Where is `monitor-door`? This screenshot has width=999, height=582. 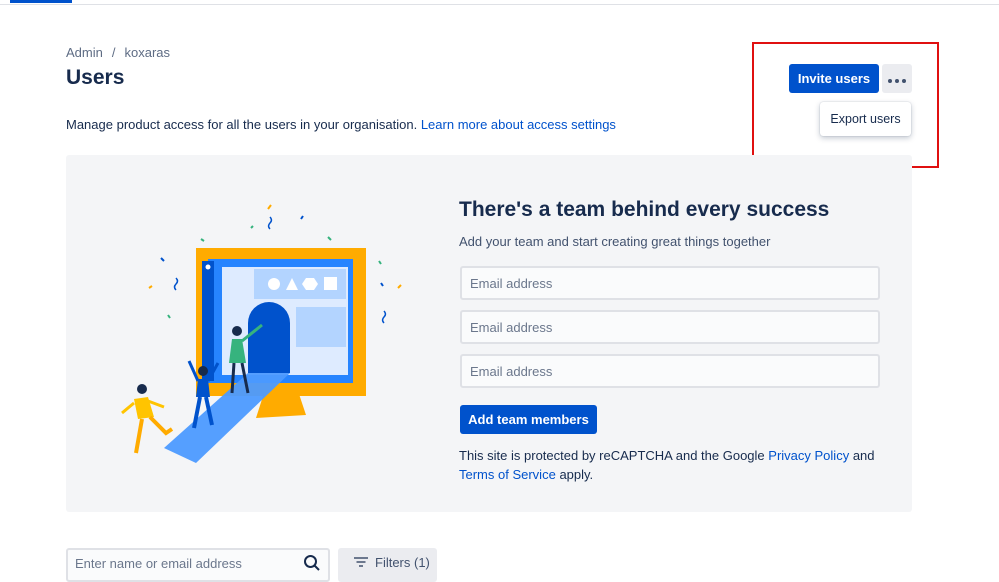
monitor-door is located at coordinates (269, 337).